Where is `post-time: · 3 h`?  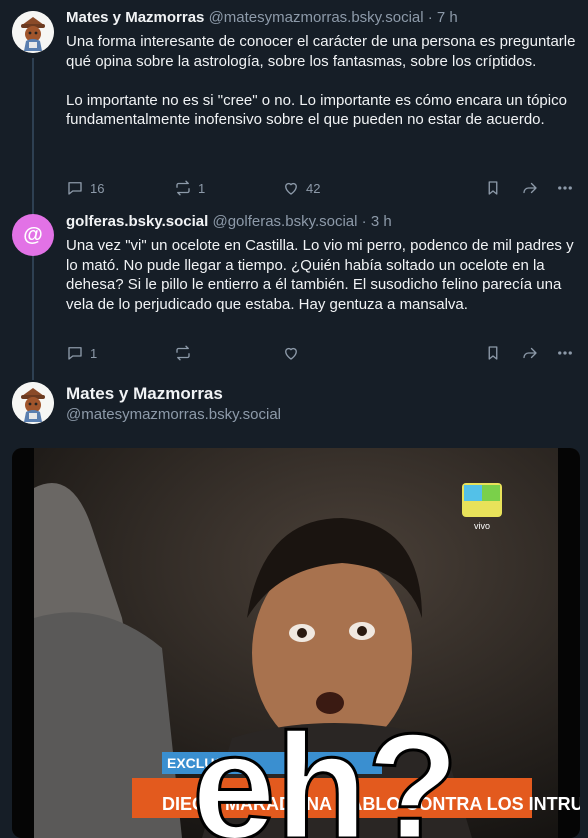
post-time: · 3 h is located at coordinates (377, 221).